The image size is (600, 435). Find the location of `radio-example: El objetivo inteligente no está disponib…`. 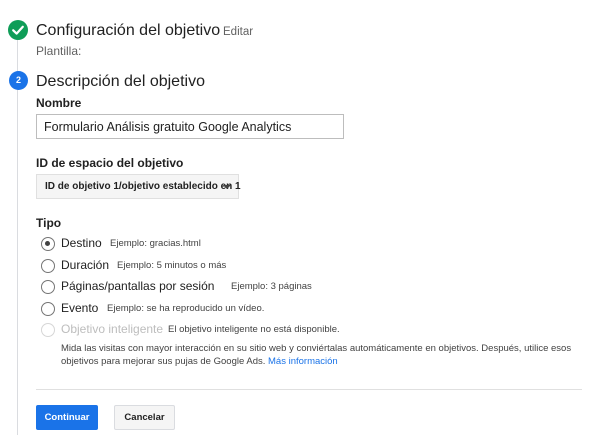

radio-example: El objetivo inteligente no está disponib… is located at coordinates (254, 329).